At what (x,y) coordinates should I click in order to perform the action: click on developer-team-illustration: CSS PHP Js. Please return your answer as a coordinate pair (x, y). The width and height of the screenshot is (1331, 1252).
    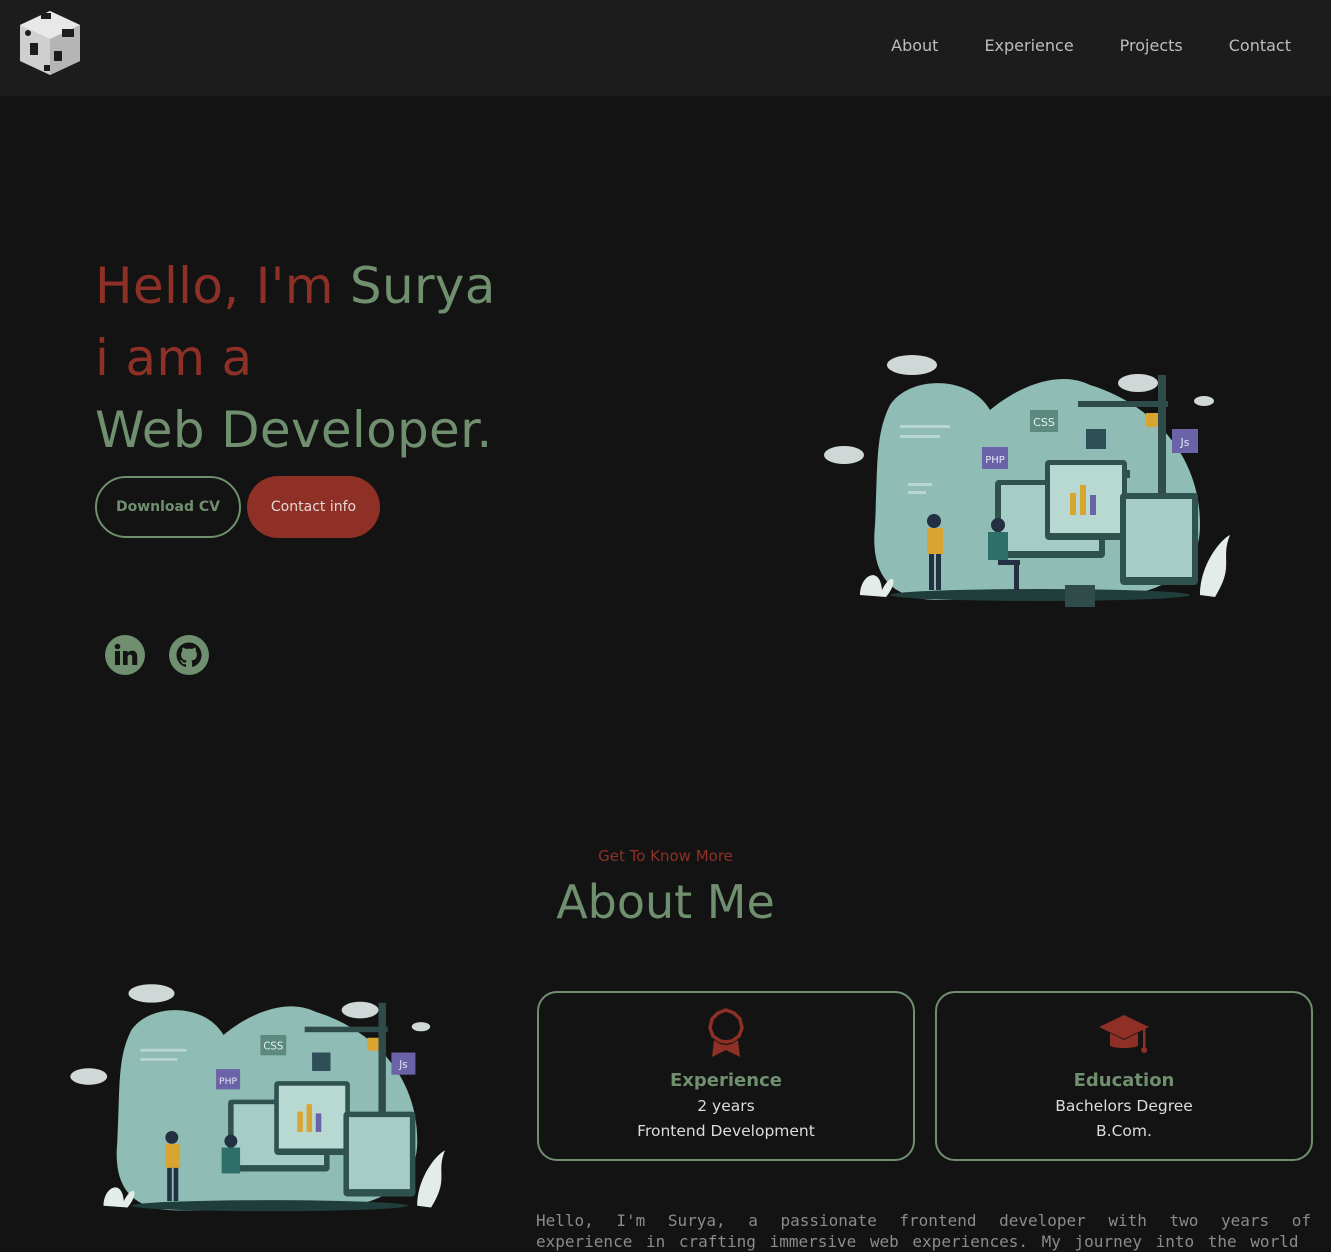
    Looking at the image, I should click on (1027, 481).